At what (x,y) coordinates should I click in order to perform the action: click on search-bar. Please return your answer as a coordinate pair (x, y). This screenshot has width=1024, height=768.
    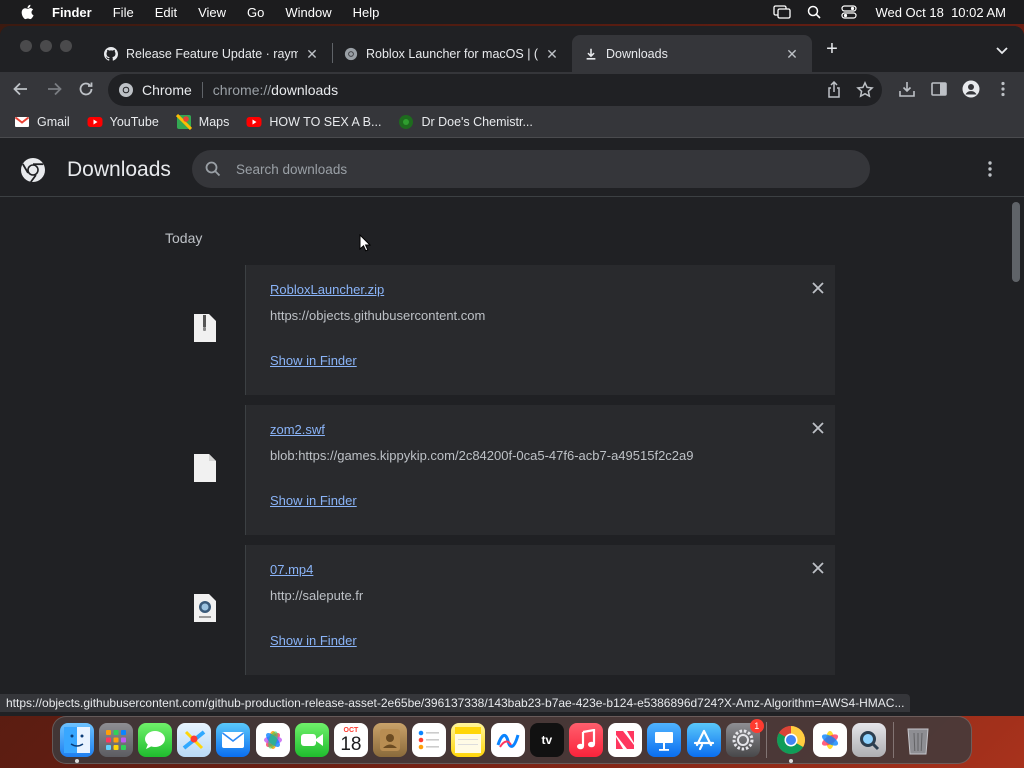
    Looking at the image, I should click on (531, 169).